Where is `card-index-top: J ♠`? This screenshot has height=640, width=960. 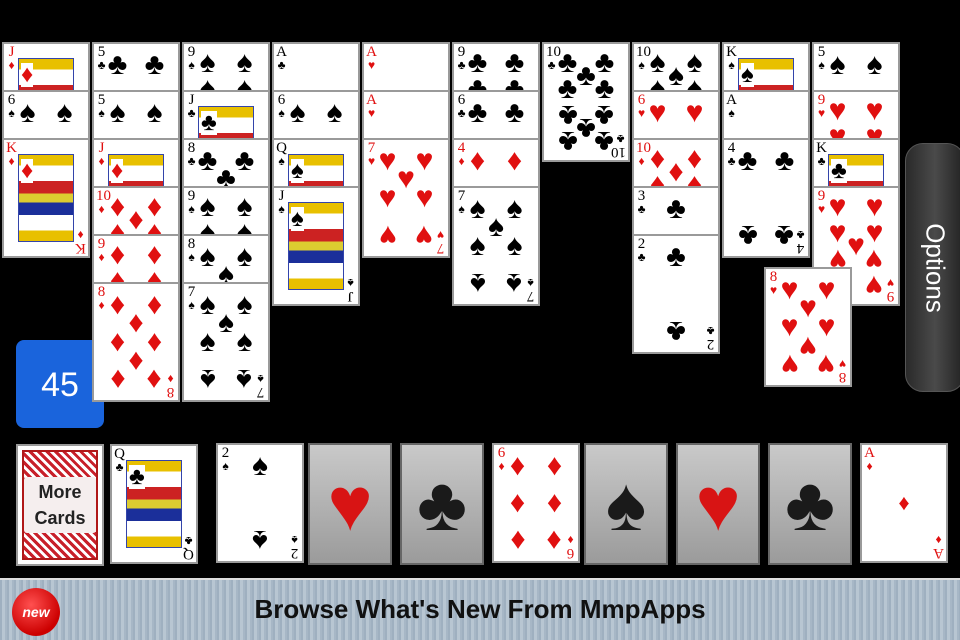
card-index-top: J ♠ is located at coordinates (281, 202).